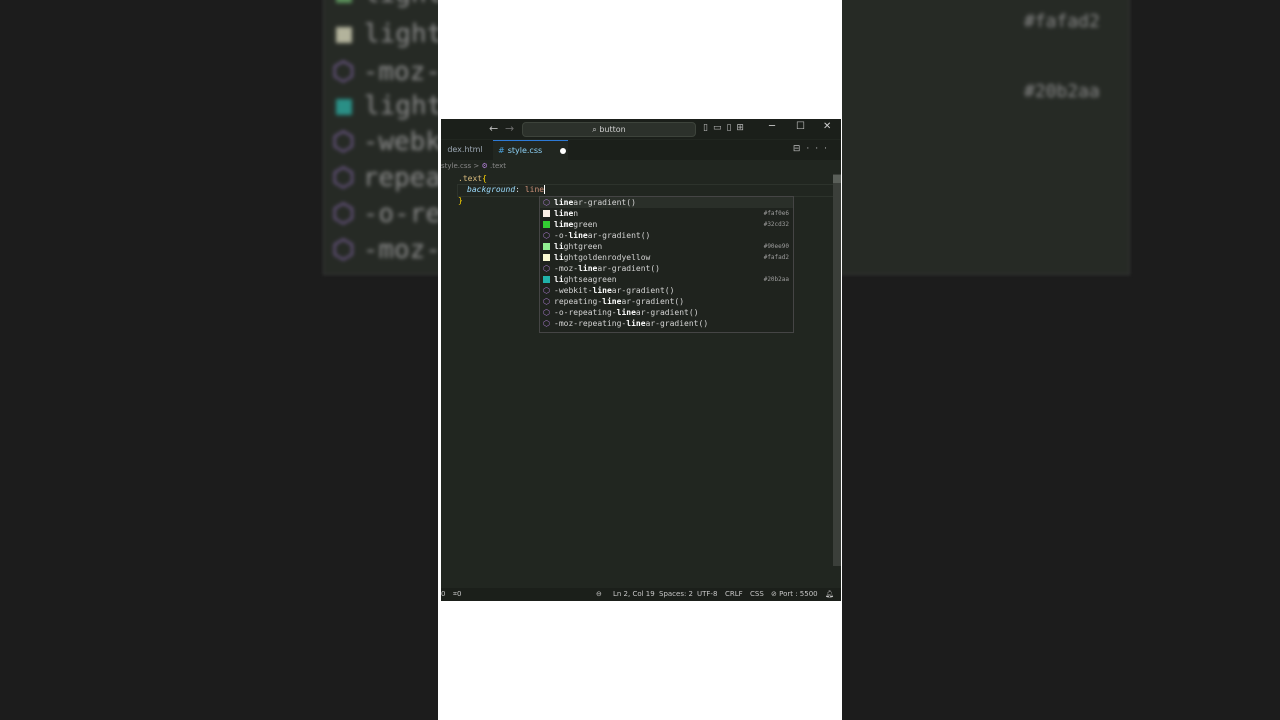 The image size is (1280, 720). What do you see at coordinates (602, 235) in the screenshot?
I see `suggestion-label: -o-linear-gradient()` at bounding box center [602, 235].